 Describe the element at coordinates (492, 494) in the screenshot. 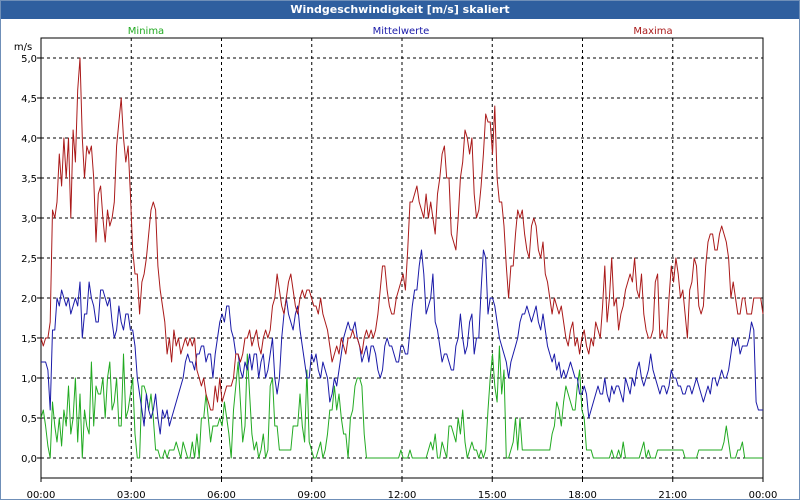

I see `x-tick-time: 15:00` at that location.